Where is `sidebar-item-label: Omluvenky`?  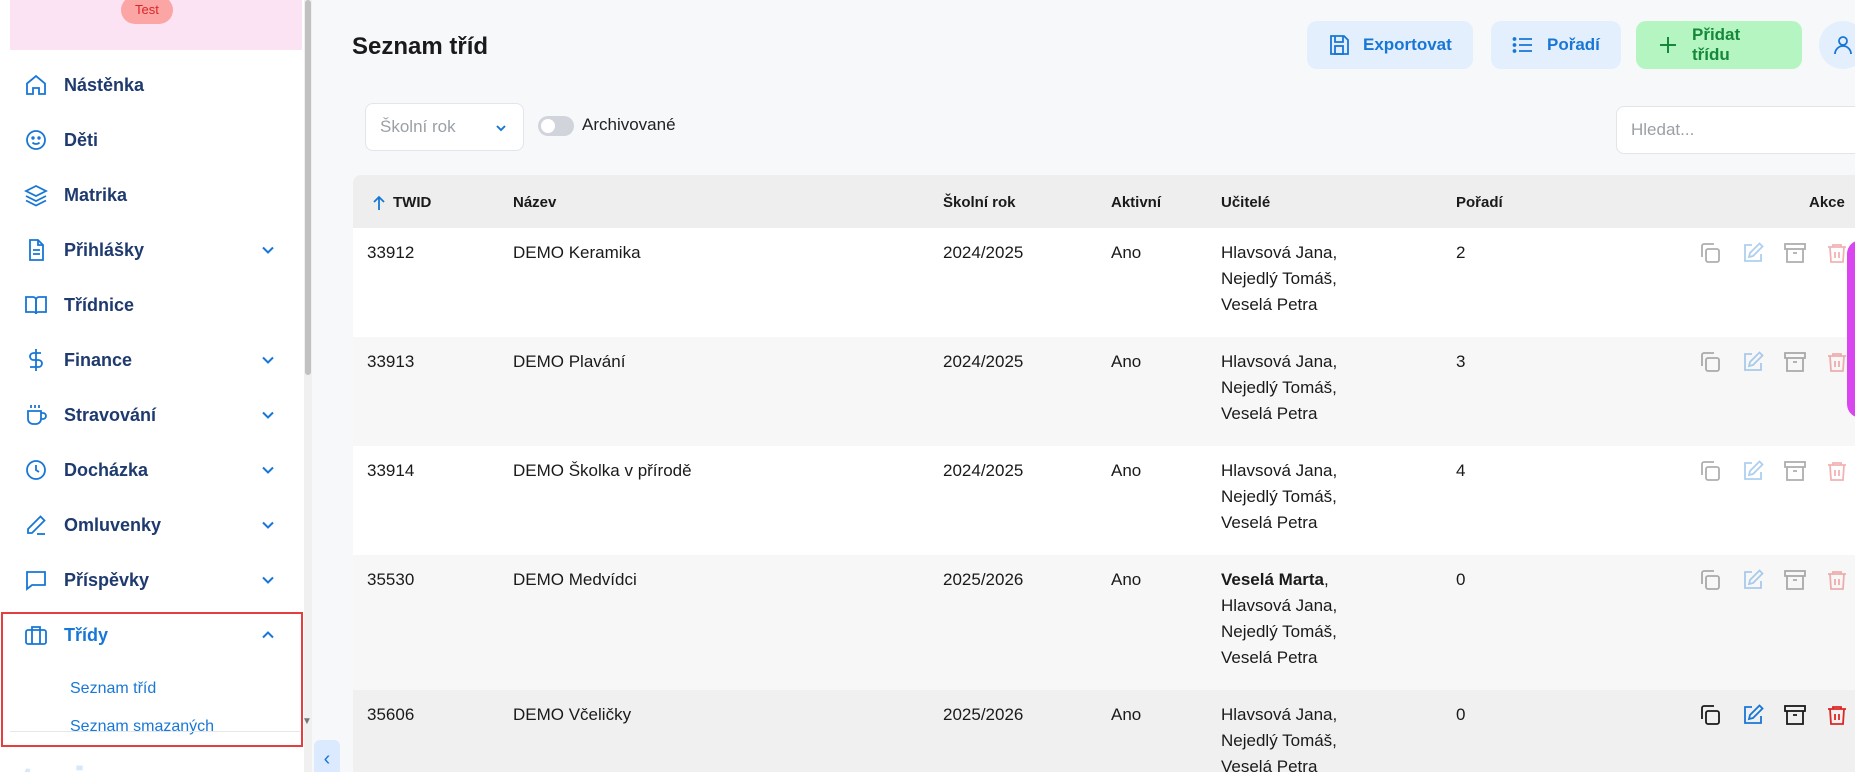 sidebar-item-label: Omluvenky is located at coordinates (113, 524).